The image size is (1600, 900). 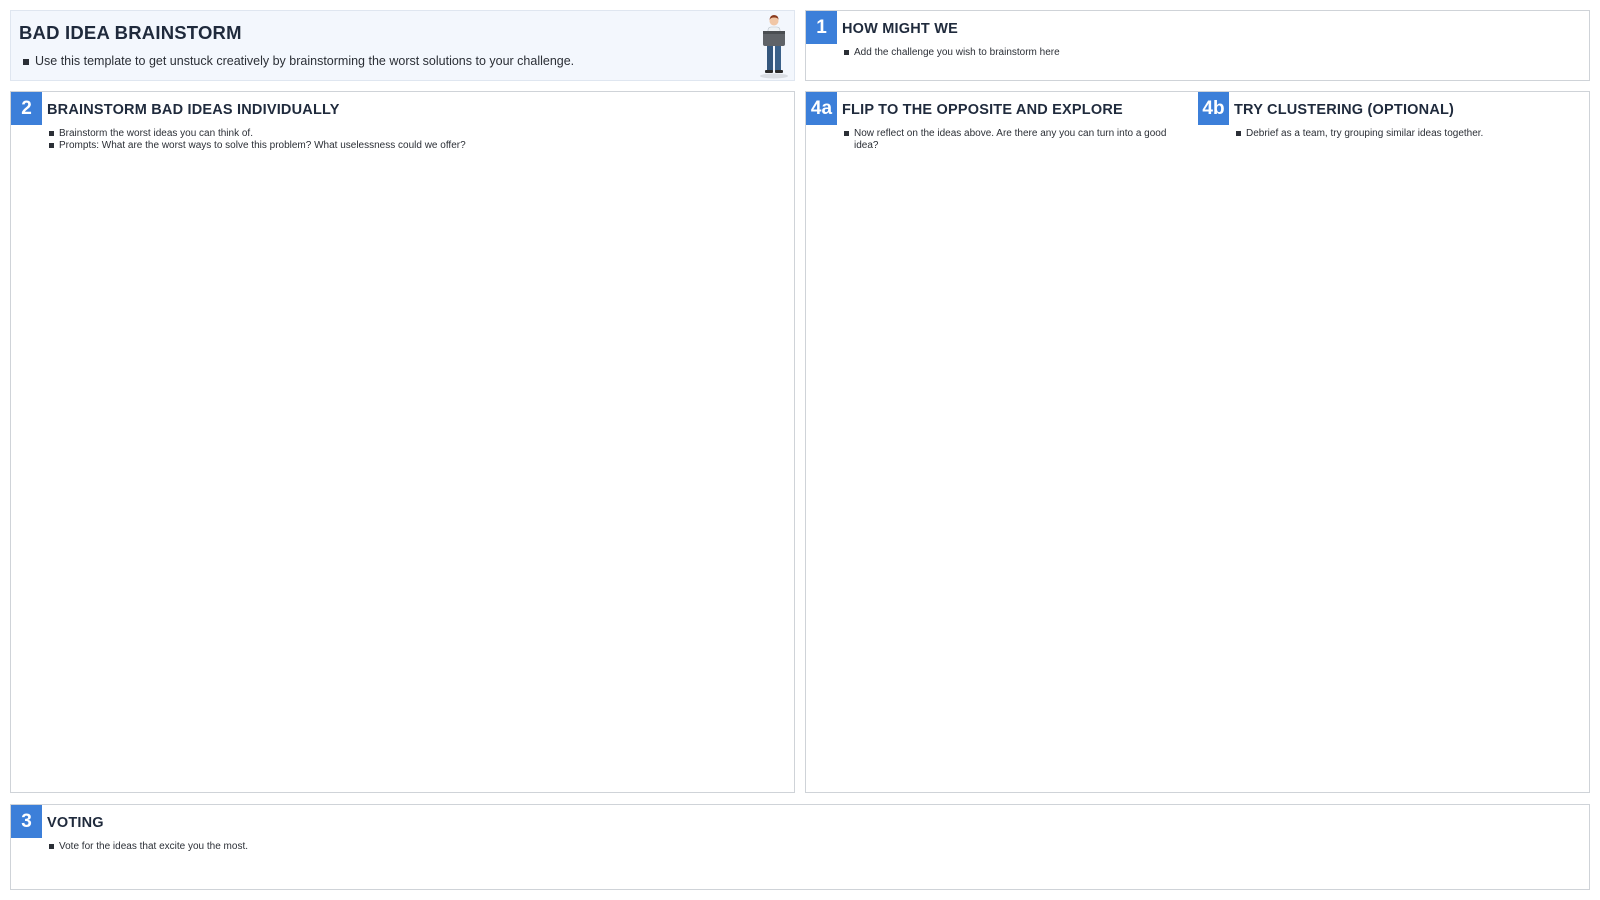 What do you see at coordinates (821, 27) in the screenshot?
I see `section-number-badge: 1` at bounding box center [821, 27].